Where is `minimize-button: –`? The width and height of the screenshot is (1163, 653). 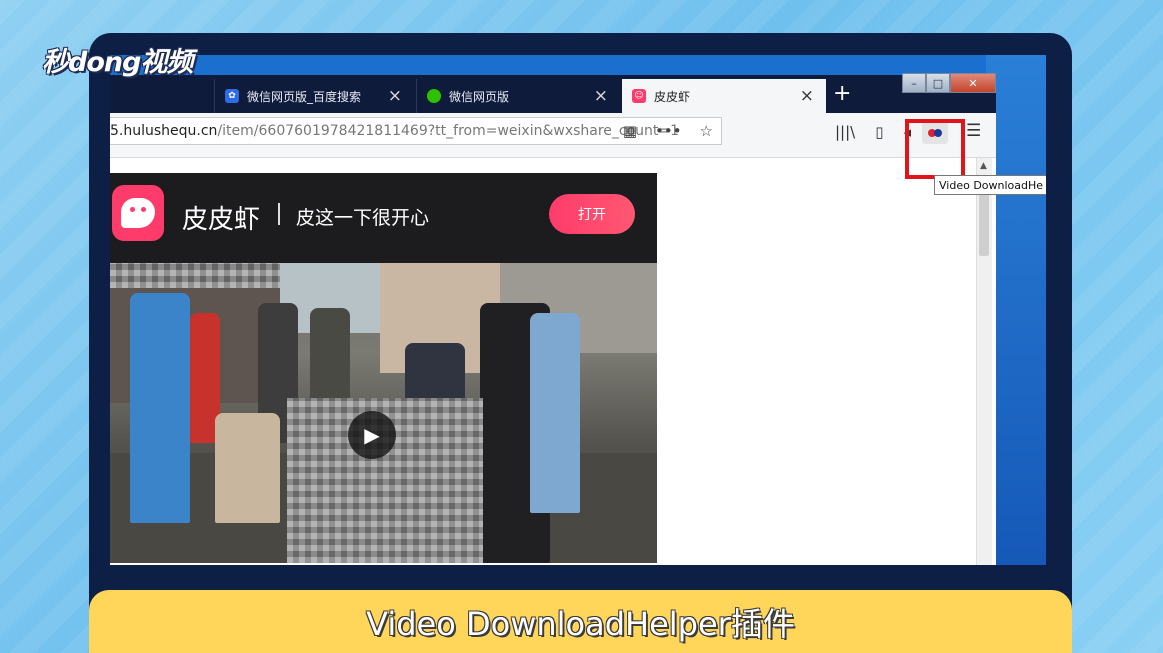 minimize-button: – is located at coordinates (914, 83).